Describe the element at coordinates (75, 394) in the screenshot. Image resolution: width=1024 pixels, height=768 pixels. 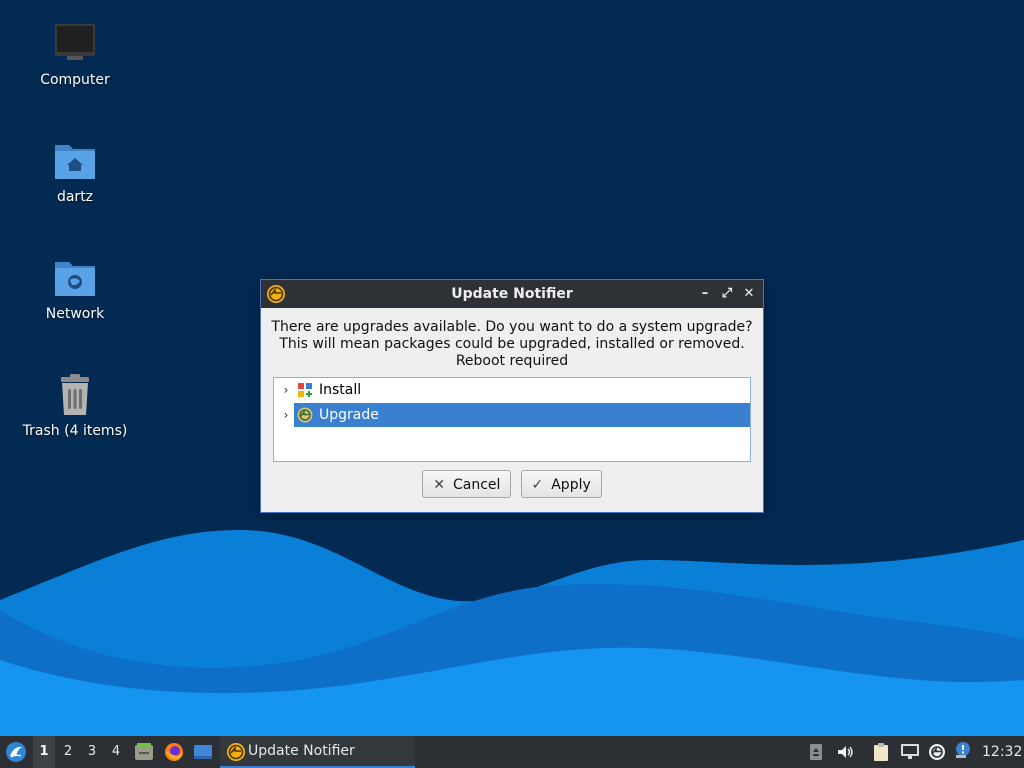
I see `trash-icon` at that location.